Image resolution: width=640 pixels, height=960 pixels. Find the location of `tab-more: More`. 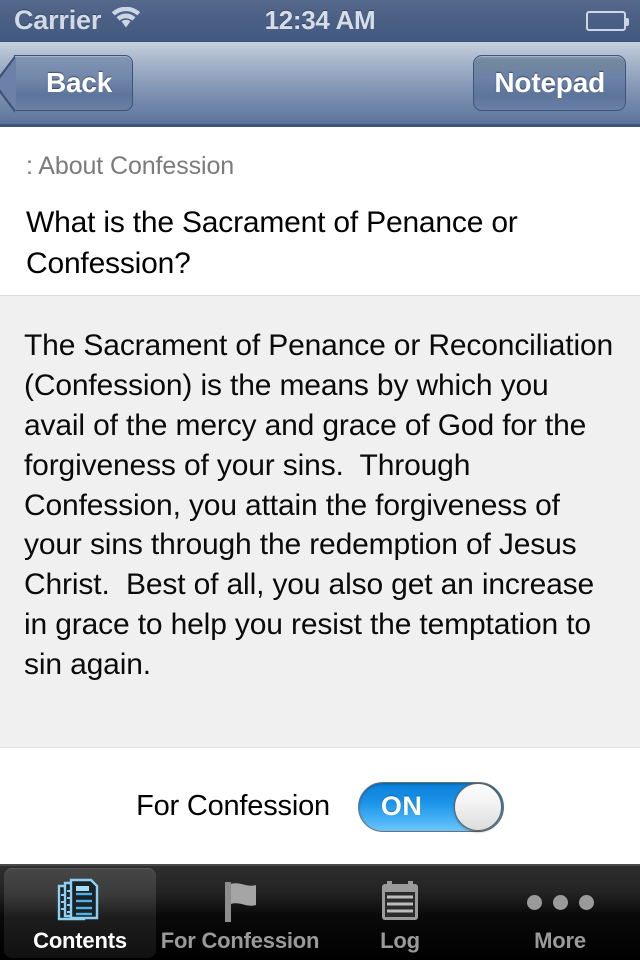

tab-more: More is located at coordinates (560, 913).